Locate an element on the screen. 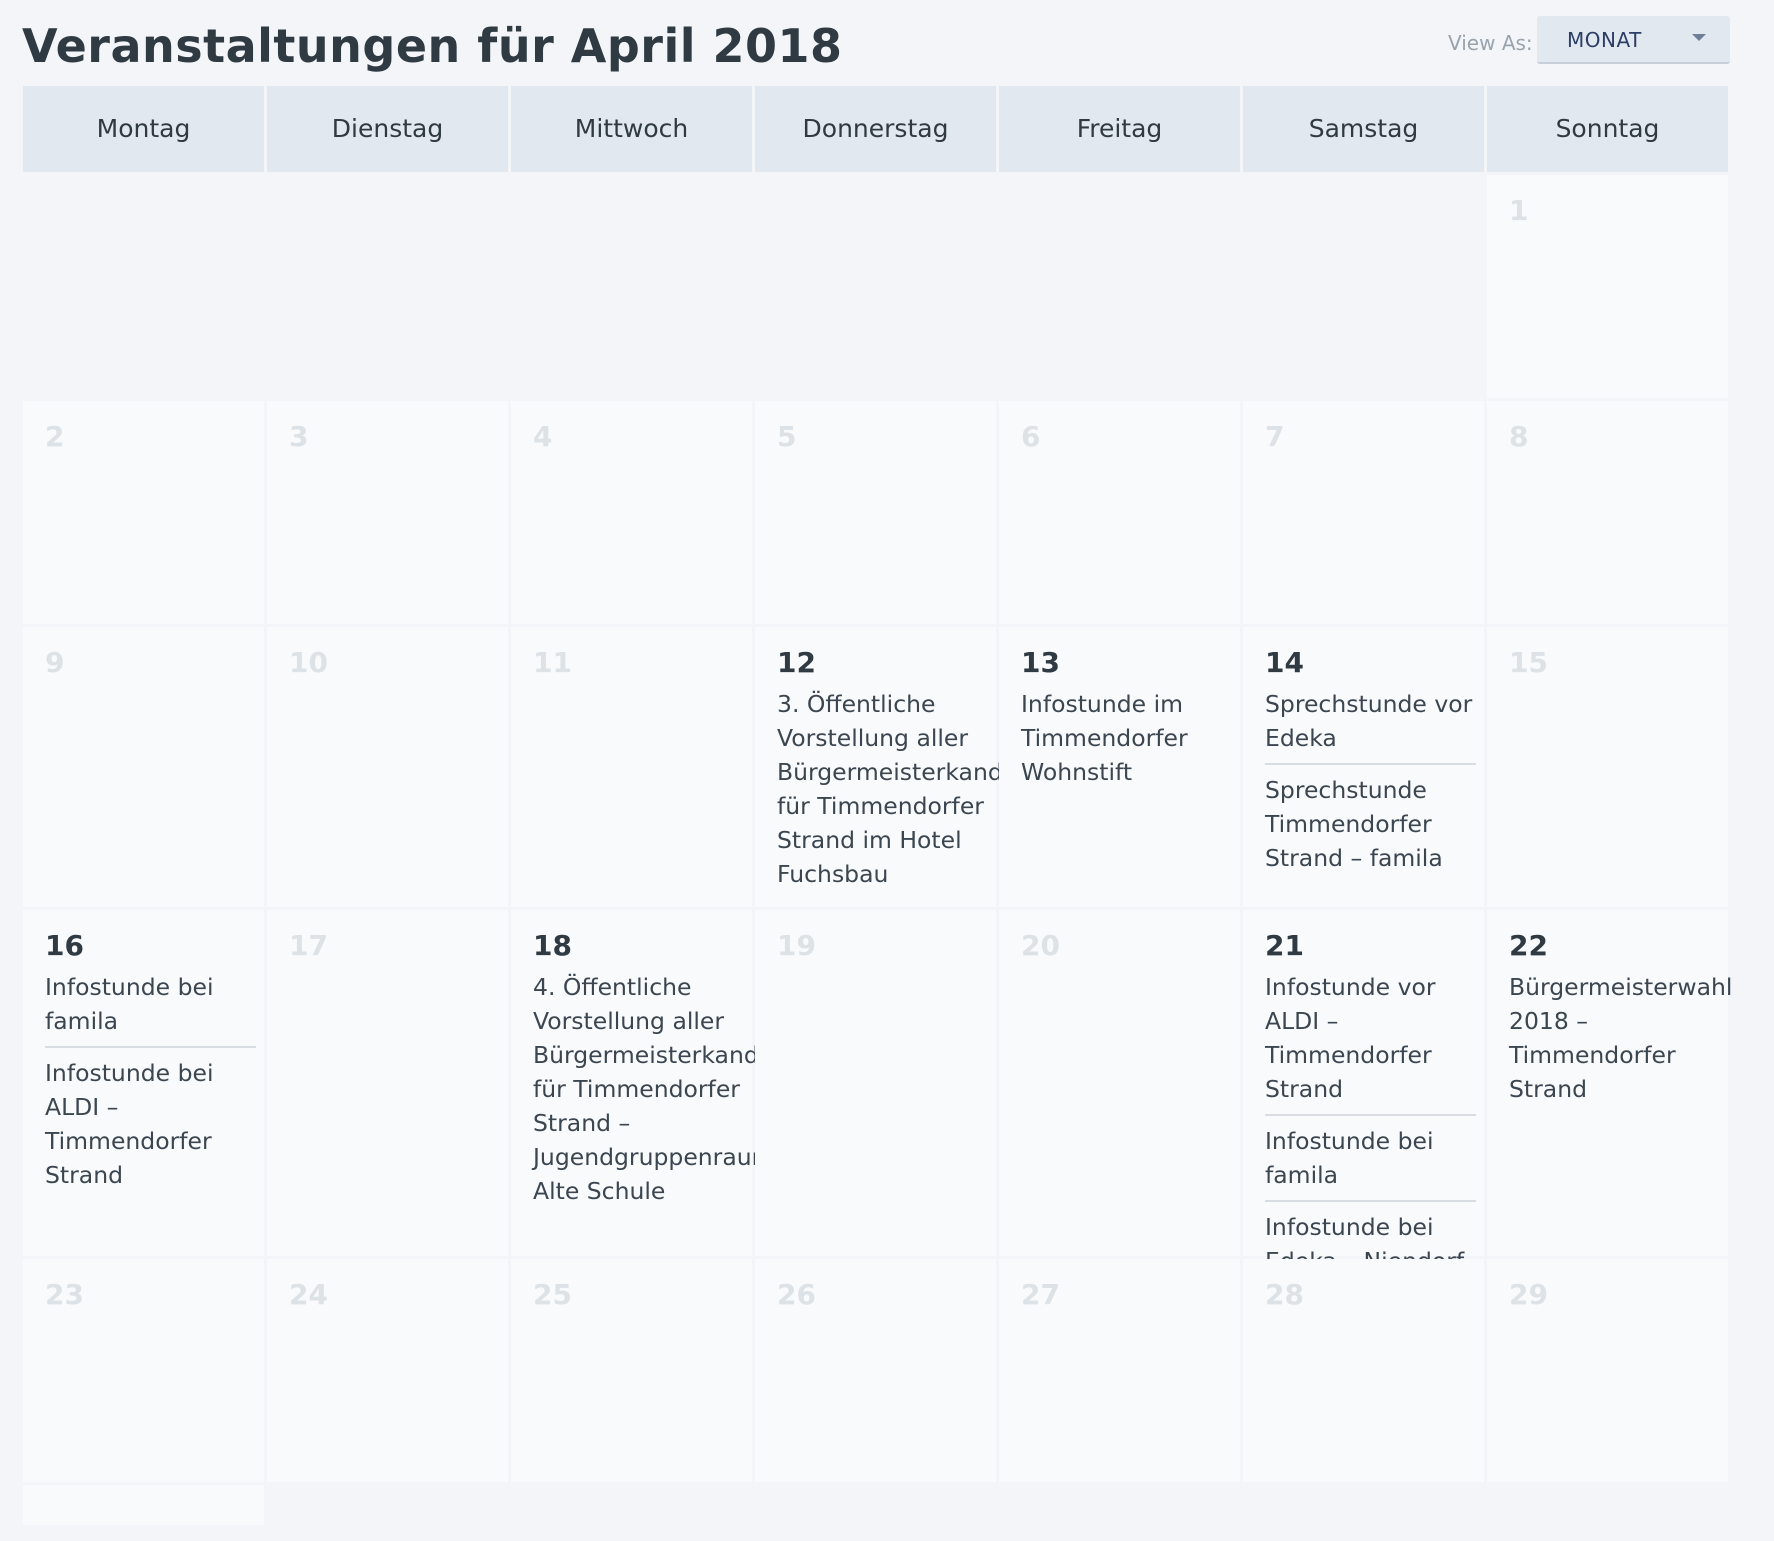 This screenshot has width=1774, height=1541. day-number: 7 is located at coordinates (1275, 436).